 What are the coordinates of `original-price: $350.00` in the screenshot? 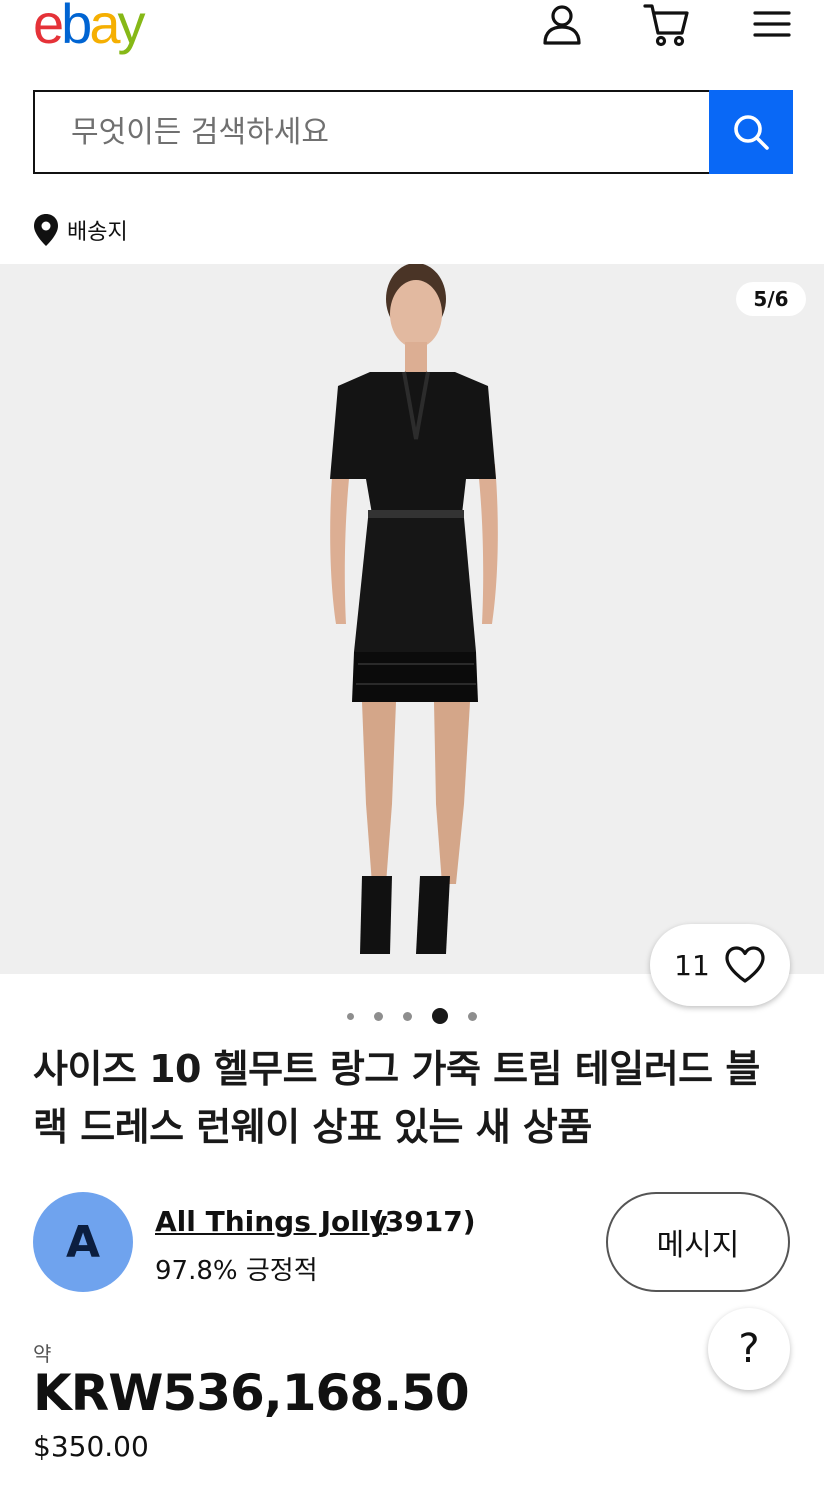 It's located at (91, 1446).